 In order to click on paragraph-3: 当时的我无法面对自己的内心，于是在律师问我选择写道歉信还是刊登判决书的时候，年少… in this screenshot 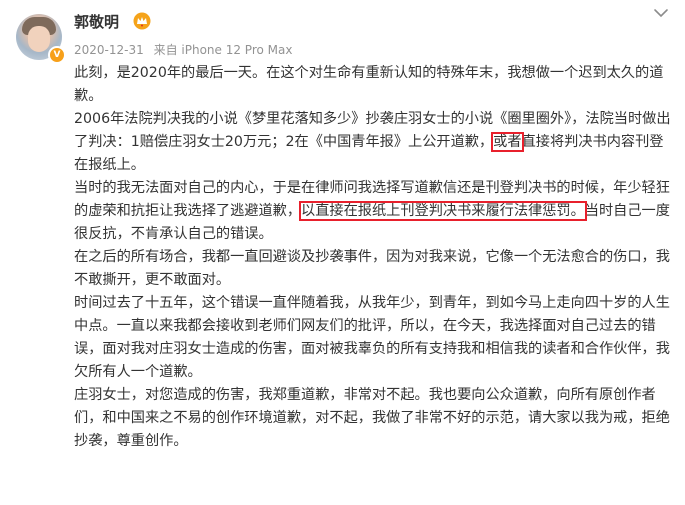, I will do `click(374, 211)`.